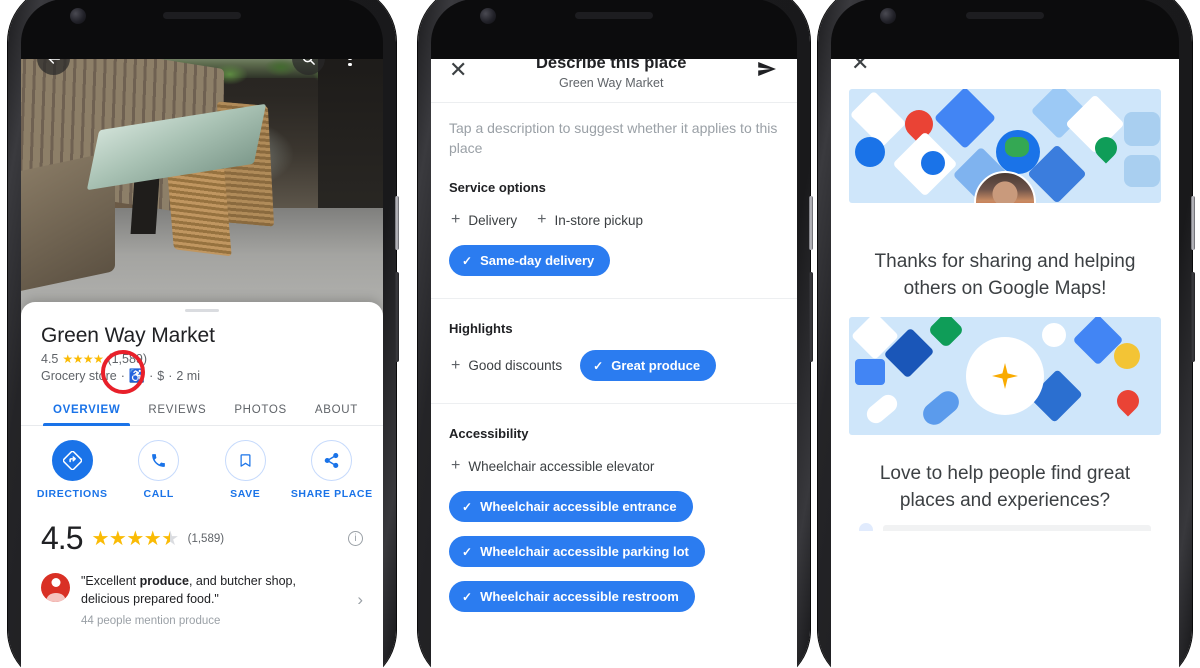 Image resolution: width=1200 pixels, height=668 pixels. Describe the element at coordinates (164, 581) in the screenshot. I see `quote-highlight: produce` at that location.